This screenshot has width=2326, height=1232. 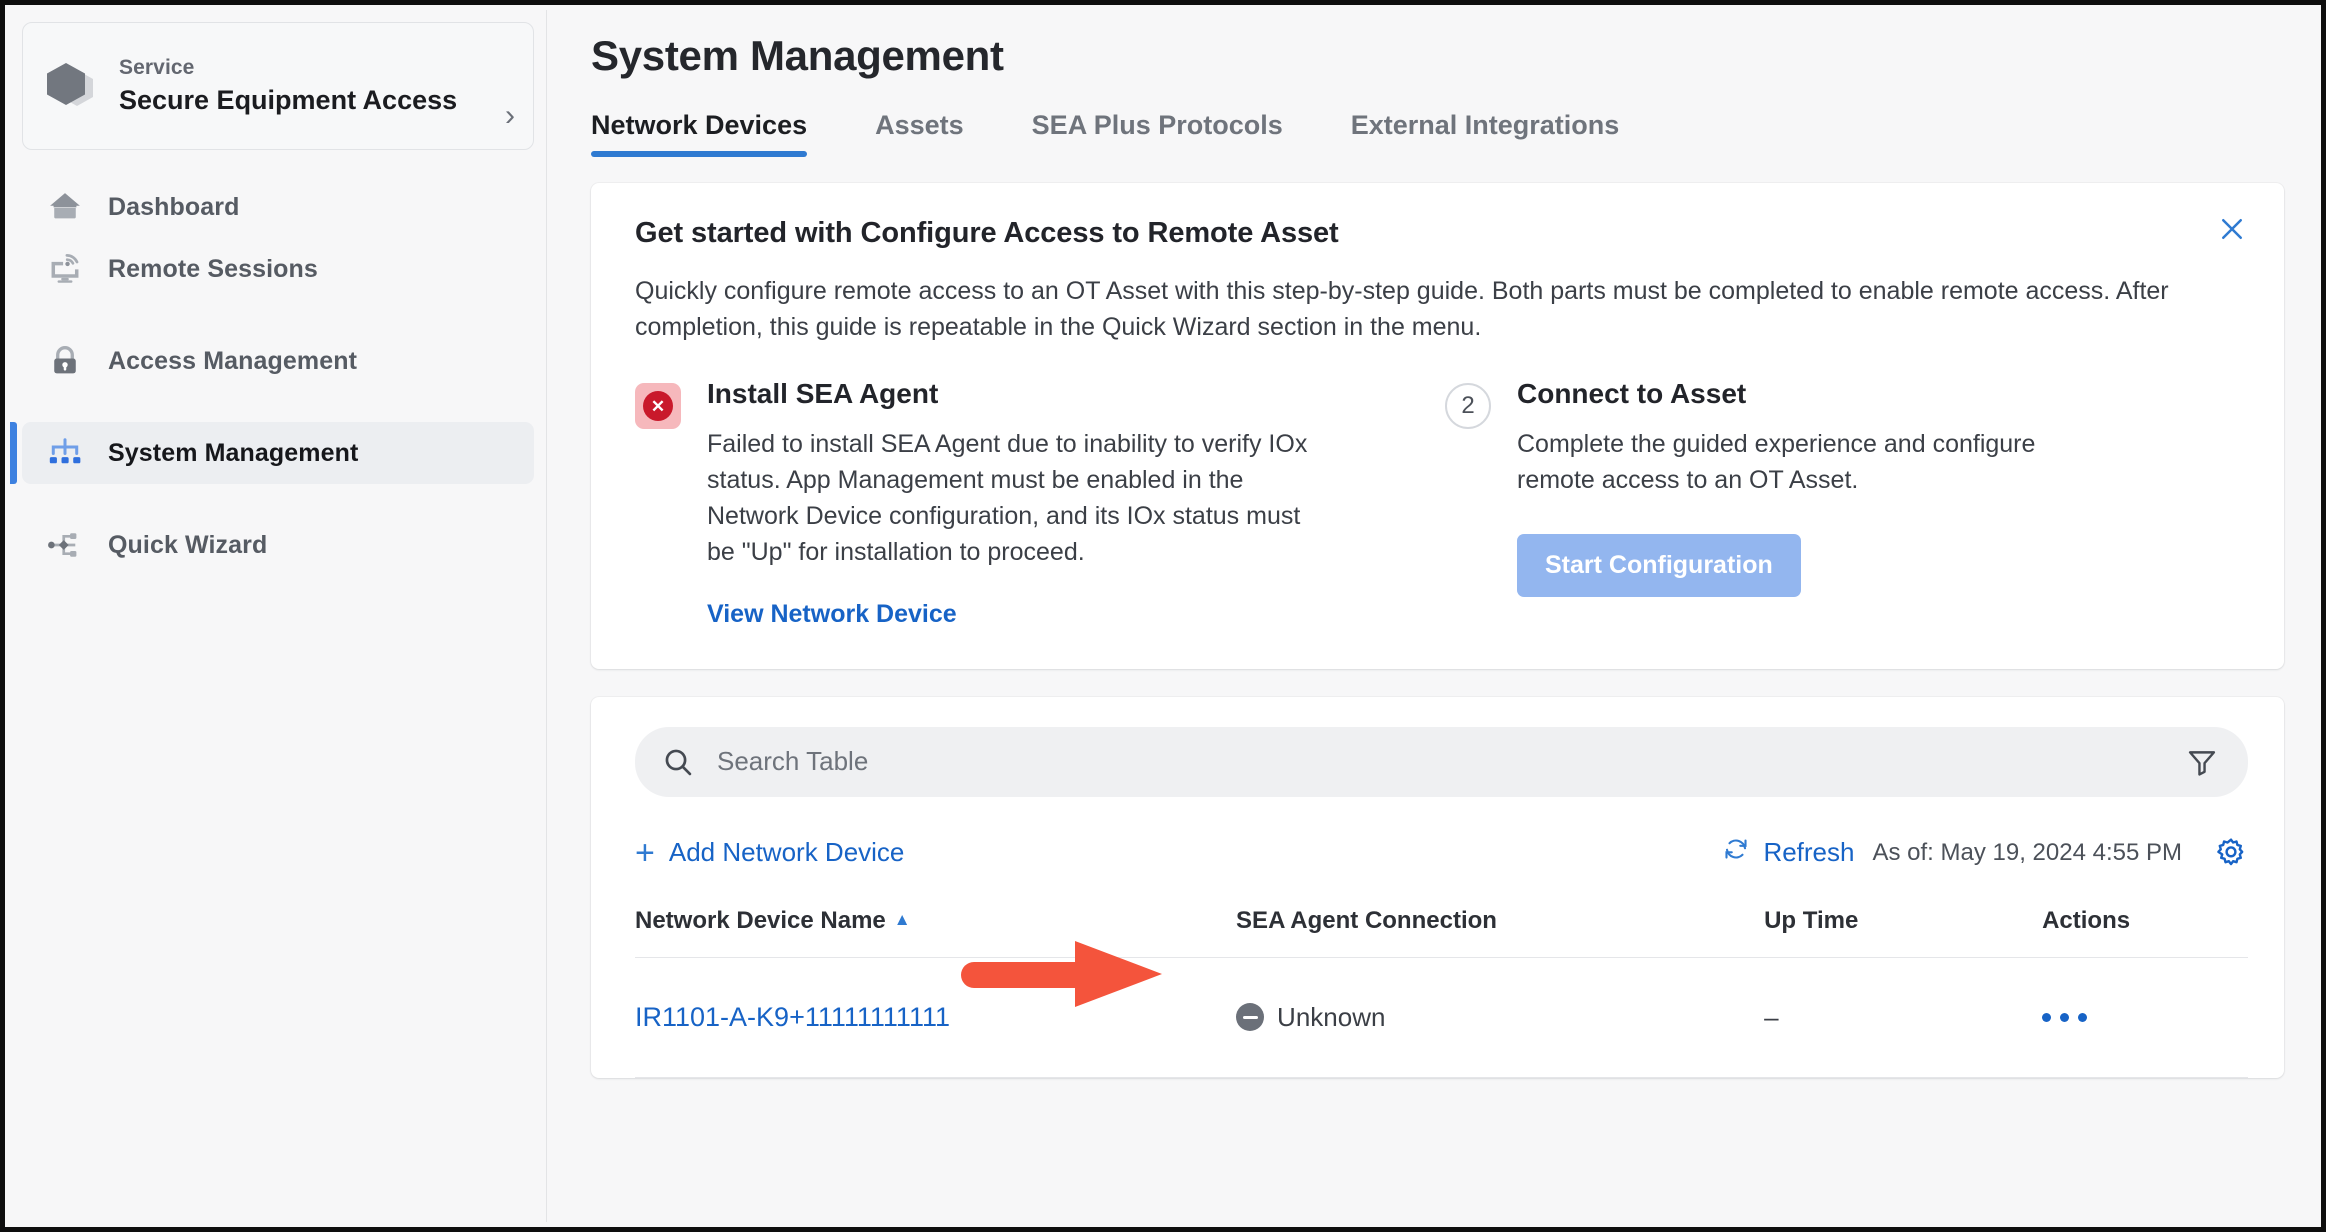 What do you see at coordinates (174, 206) in the screenshot?
I see `sidebar-item-label: Dashboard` at bounding box center [174, 206].